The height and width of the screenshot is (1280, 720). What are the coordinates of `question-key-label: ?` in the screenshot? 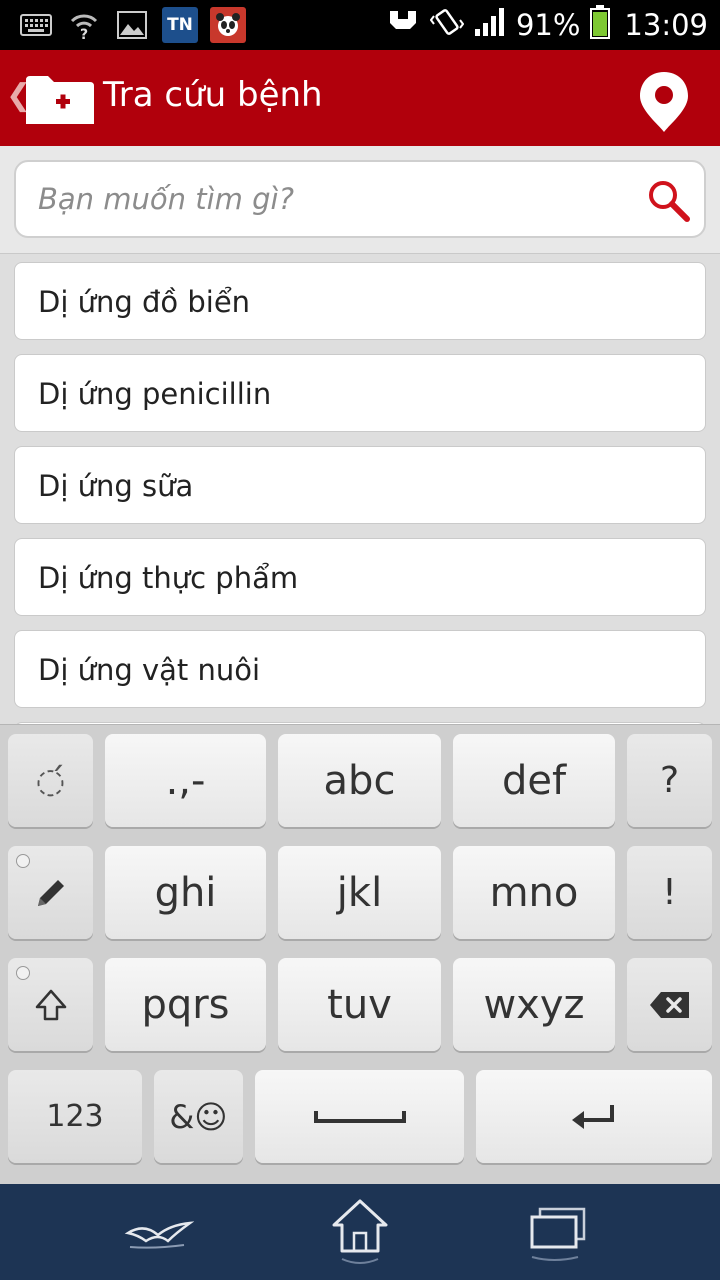 It's located at (669, 780).